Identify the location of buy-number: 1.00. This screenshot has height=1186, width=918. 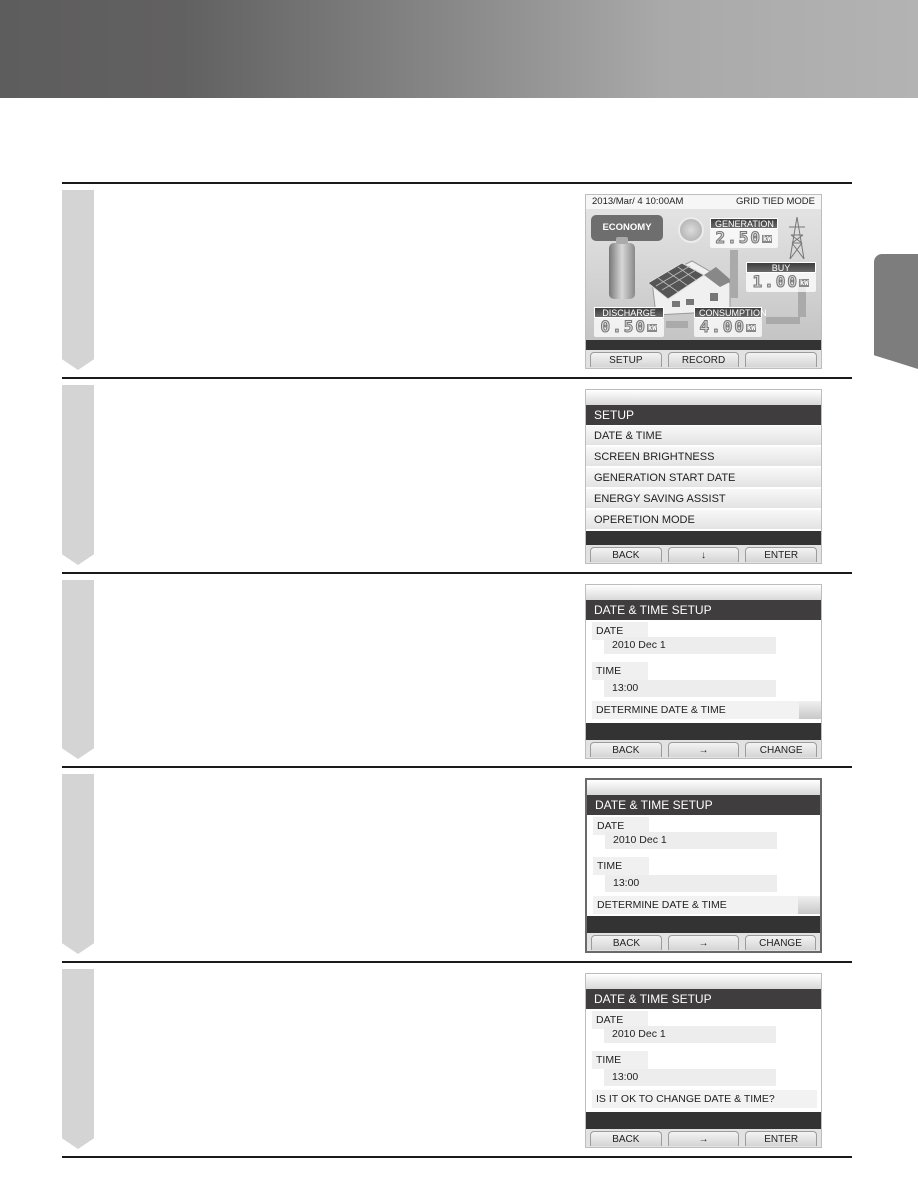
(776, 281).